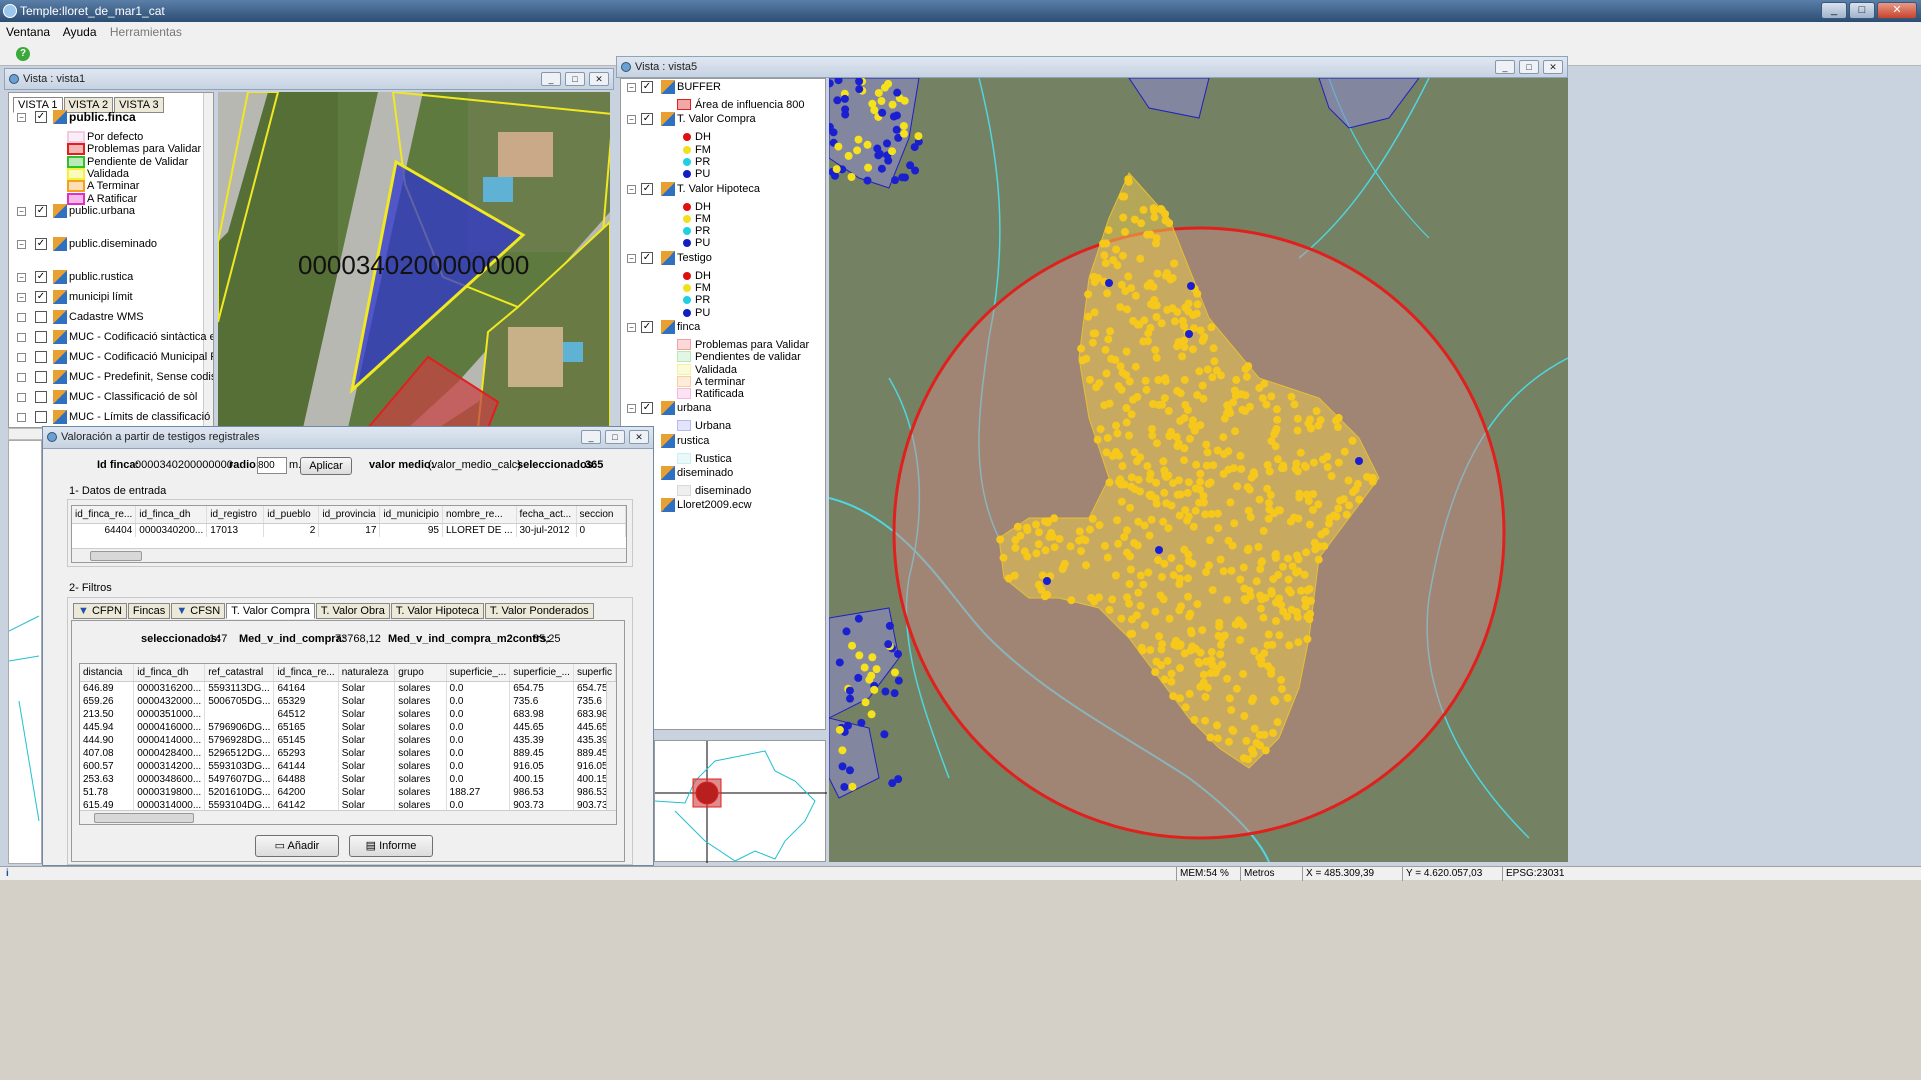 Image resolution: width=1921 pixels, height=1080 pixels. What do you see at coordinates (80, 32) in the screenshot?
I see `menu-ayuda: Ayuda` at bounding box center [80, 32].